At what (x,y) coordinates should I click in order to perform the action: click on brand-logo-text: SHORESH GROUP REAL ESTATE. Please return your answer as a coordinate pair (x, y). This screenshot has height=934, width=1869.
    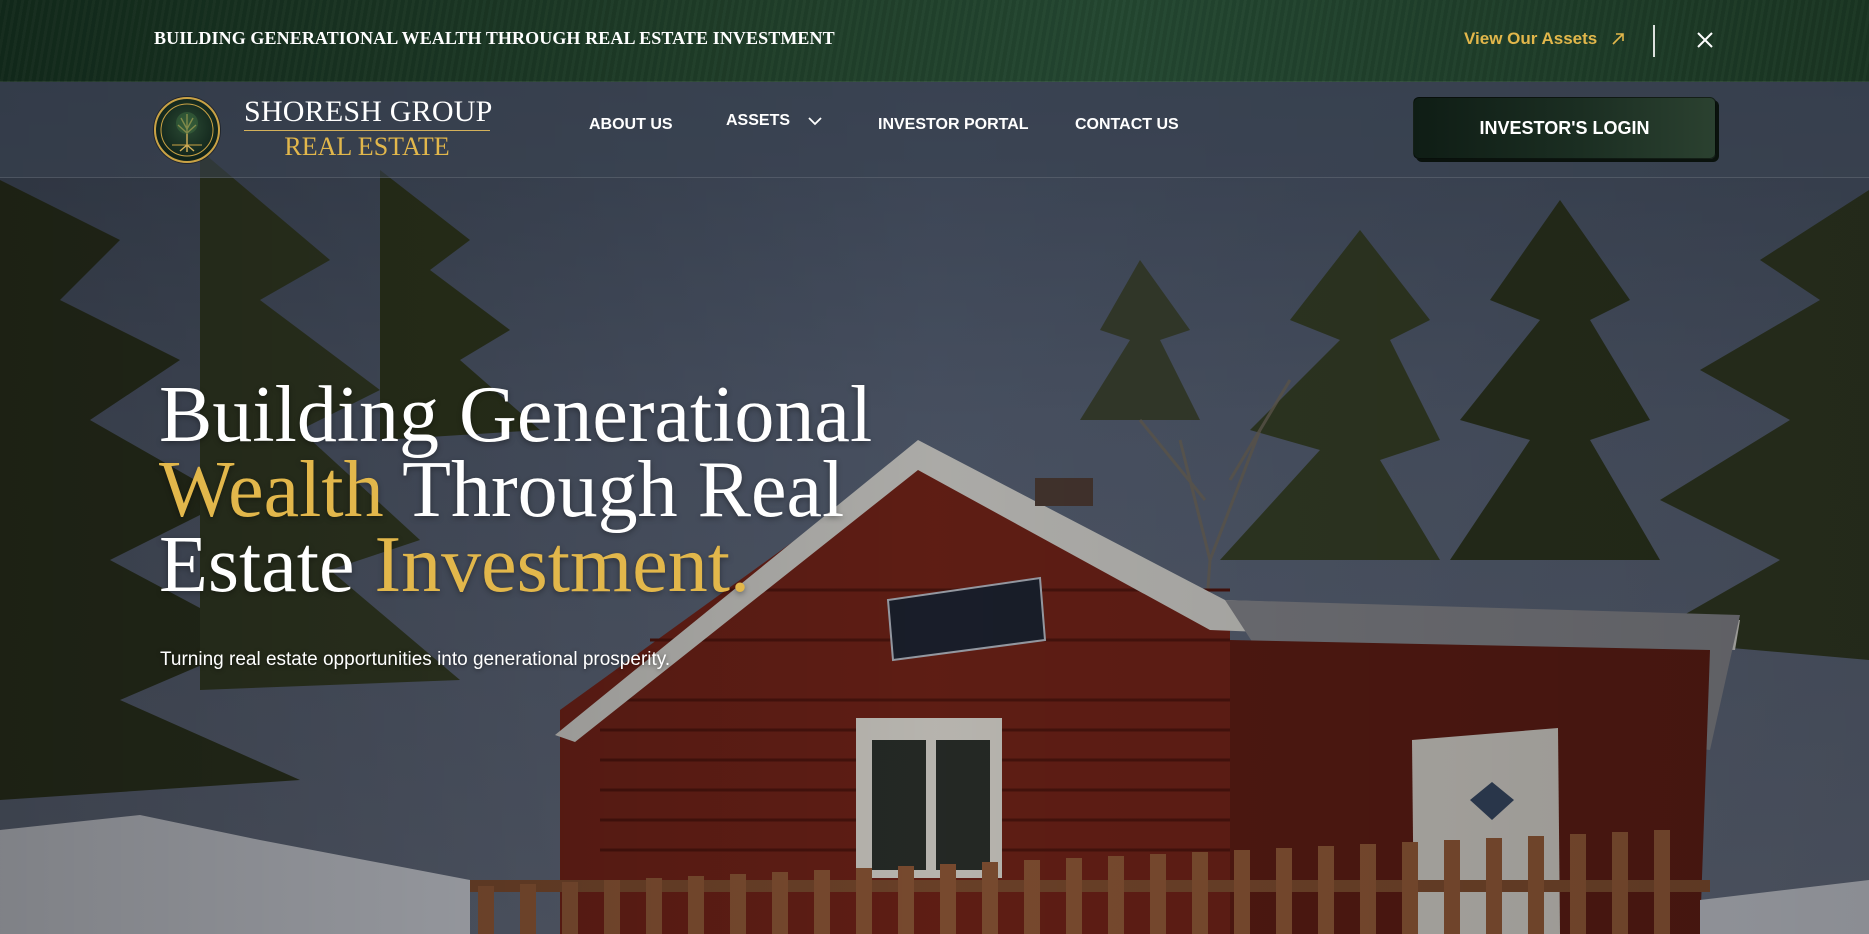
    Looking at the image, I should click on (368, 128).